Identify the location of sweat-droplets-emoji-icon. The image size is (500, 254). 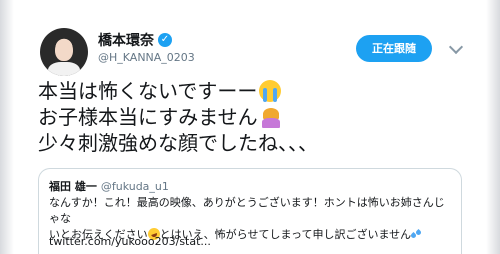
(416, 234).